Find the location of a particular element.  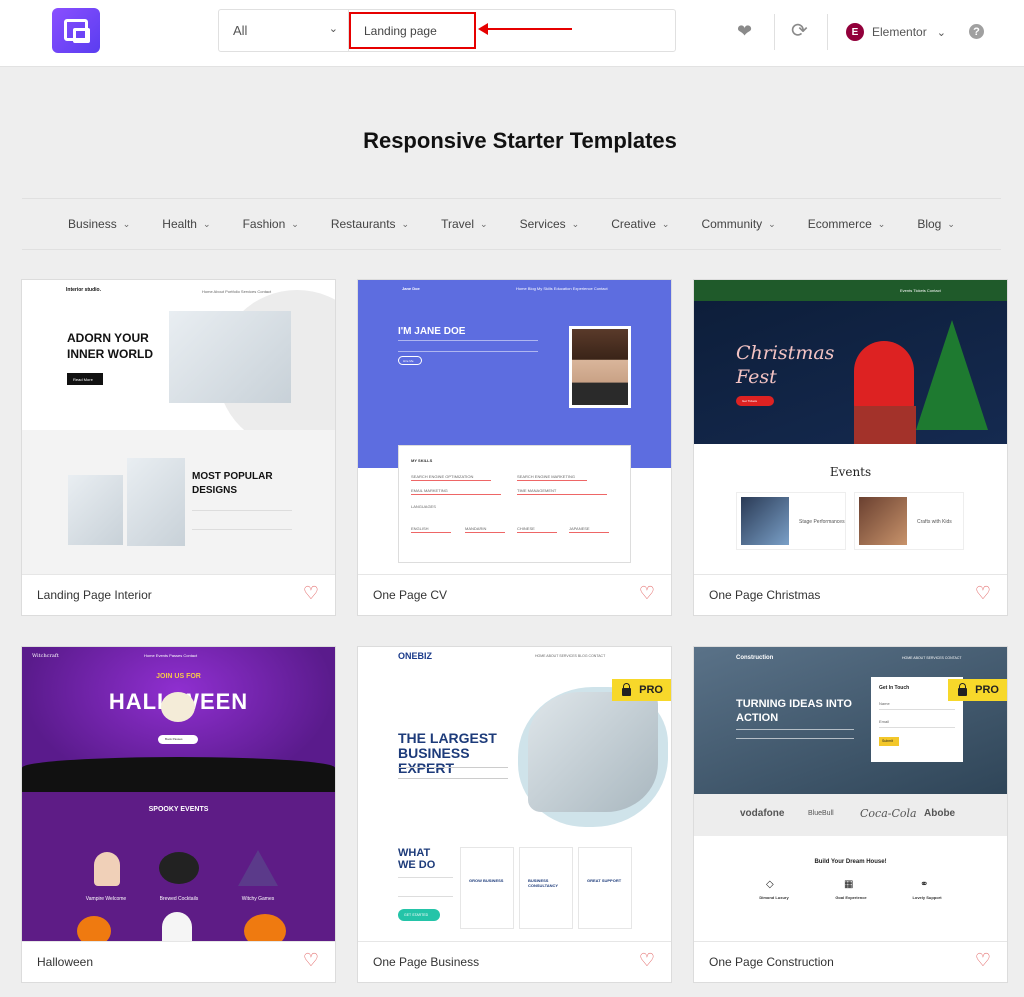

category-health: Health ⌄ is located at coordinates (186, 224).